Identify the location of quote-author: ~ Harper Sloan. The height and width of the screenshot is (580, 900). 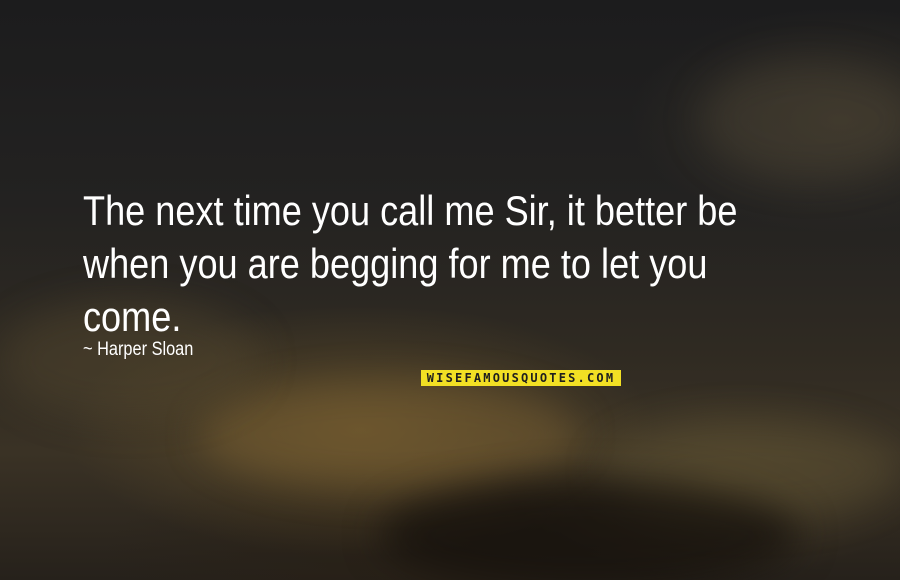
(138, 349).